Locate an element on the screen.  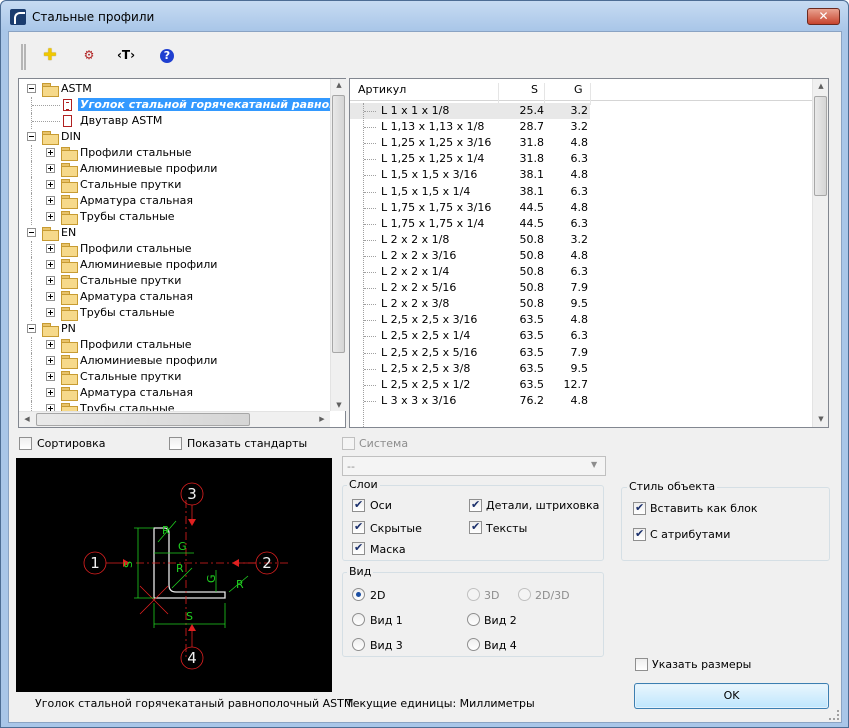
table-row: L 1,75 x 1,75 x 1/4 44.5 6.3 is located at coordinates (470, 224).